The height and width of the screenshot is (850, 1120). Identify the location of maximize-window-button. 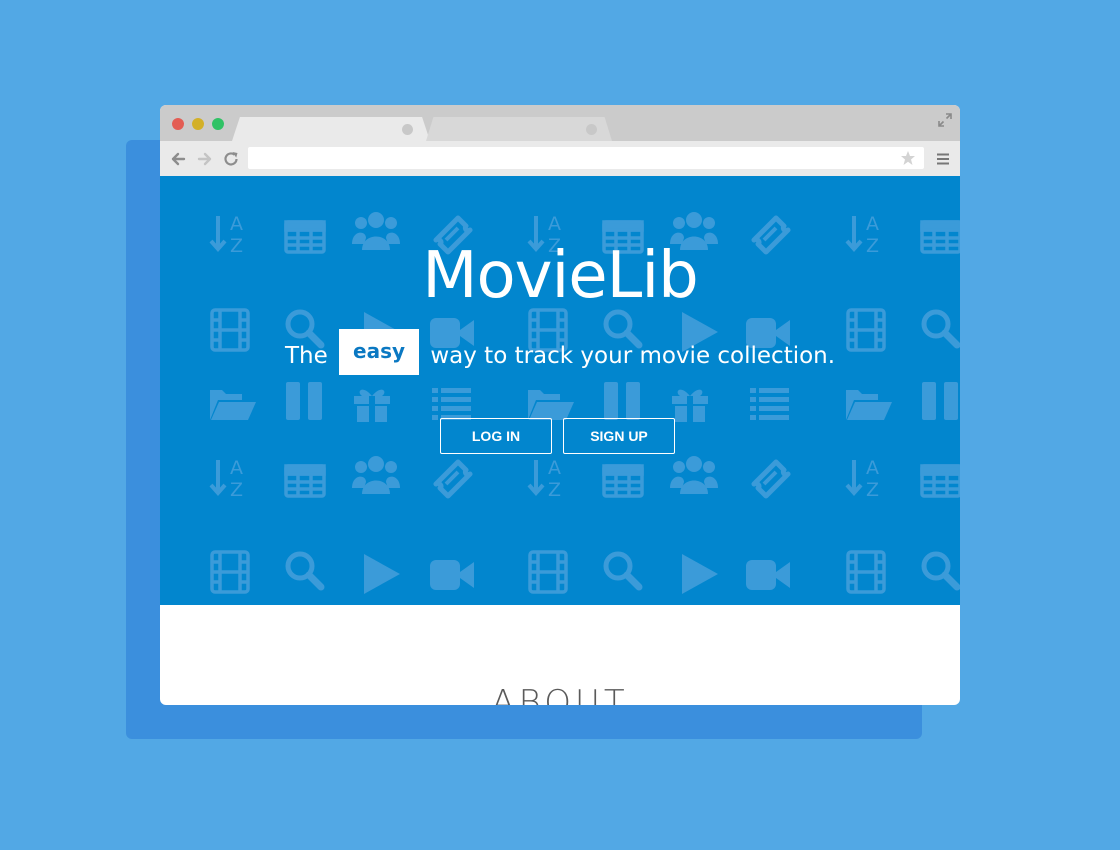
(218, 124).